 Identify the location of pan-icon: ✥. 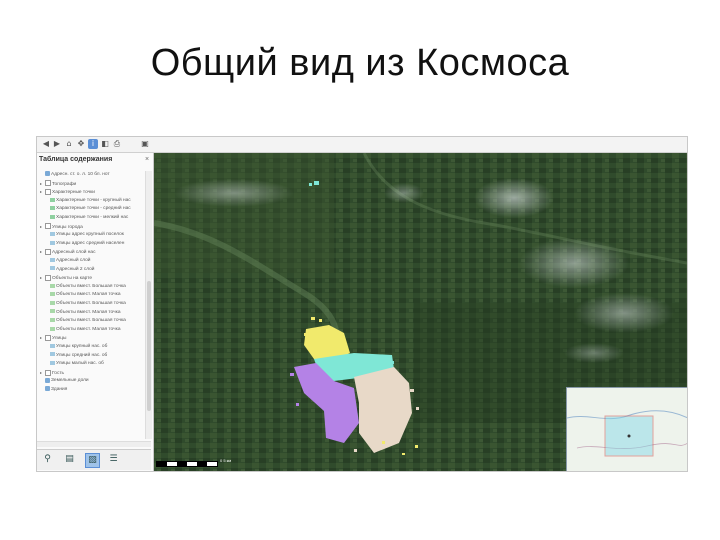
(81, 144).